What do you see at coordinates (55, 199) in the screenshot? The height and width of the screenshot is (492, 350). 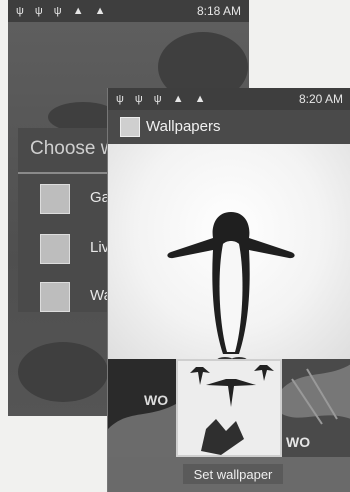 I see `gallery-icon` at bounding box center [55, 199].